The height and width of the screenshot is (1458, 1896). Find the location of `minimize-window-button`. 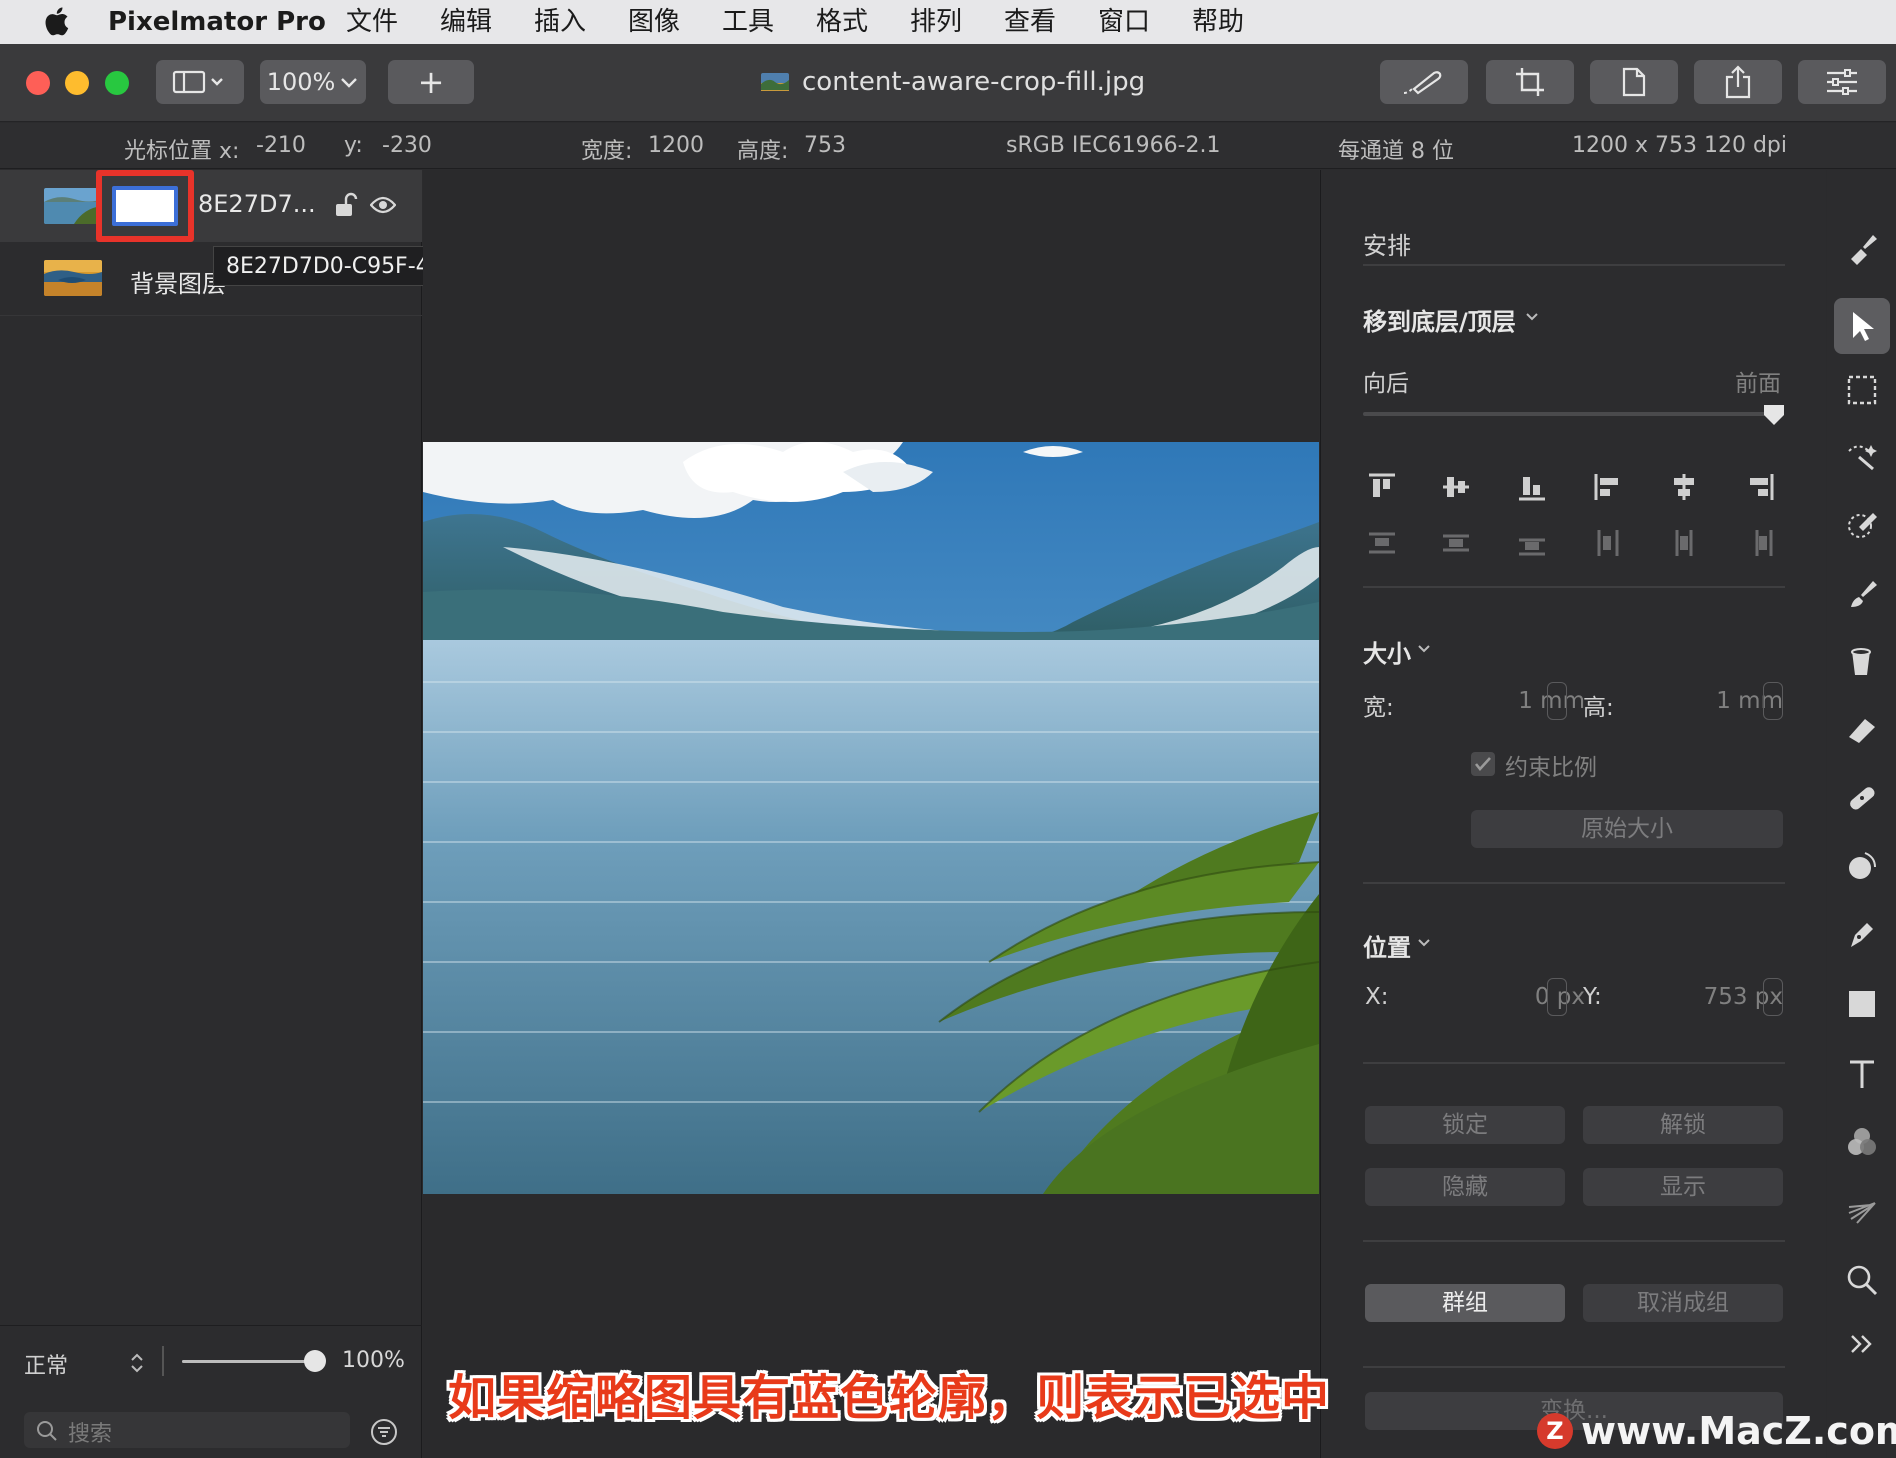

minimize-window-button is located at coordinates (77, 83).